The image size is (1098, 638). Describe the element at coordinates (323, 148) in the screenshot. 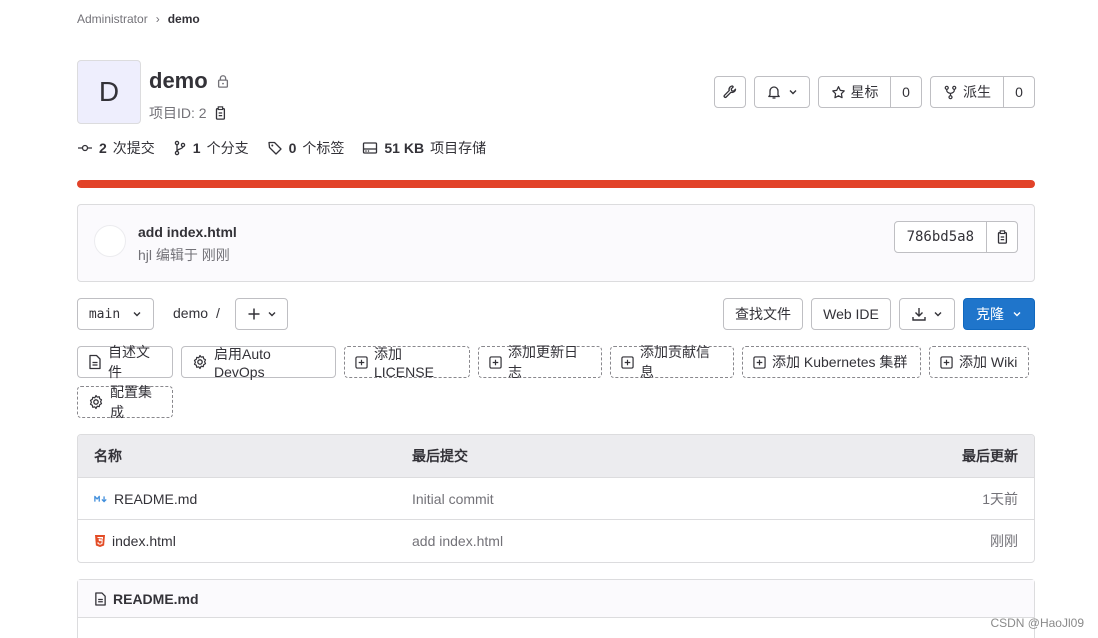

I see `stat-tags-label: 个标签` at that location.